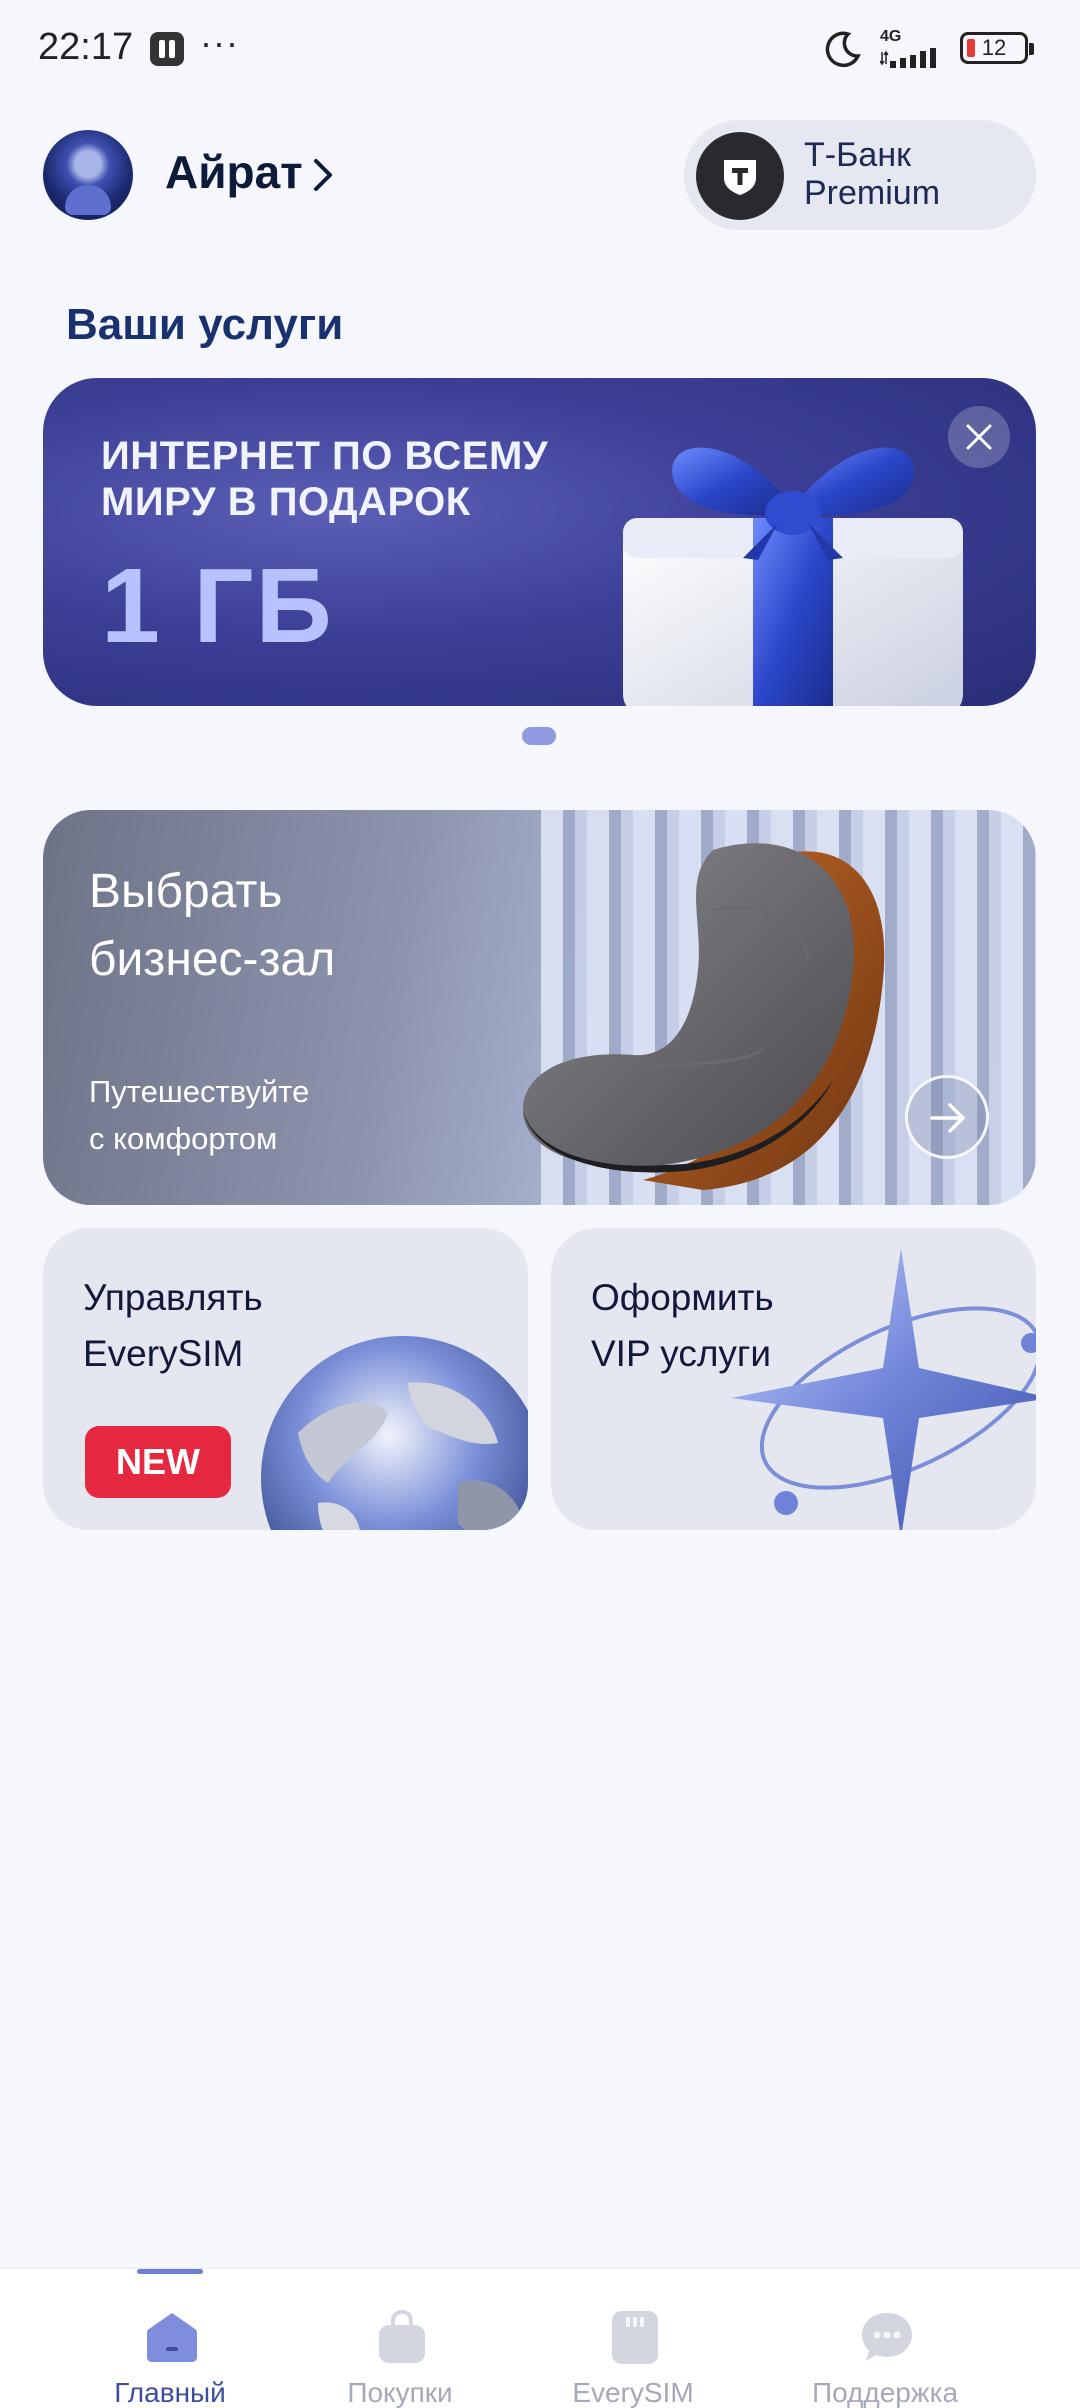 The height and width of the screenshot is (2408, 1080). I want to click on close-icon, so click(979, 437).